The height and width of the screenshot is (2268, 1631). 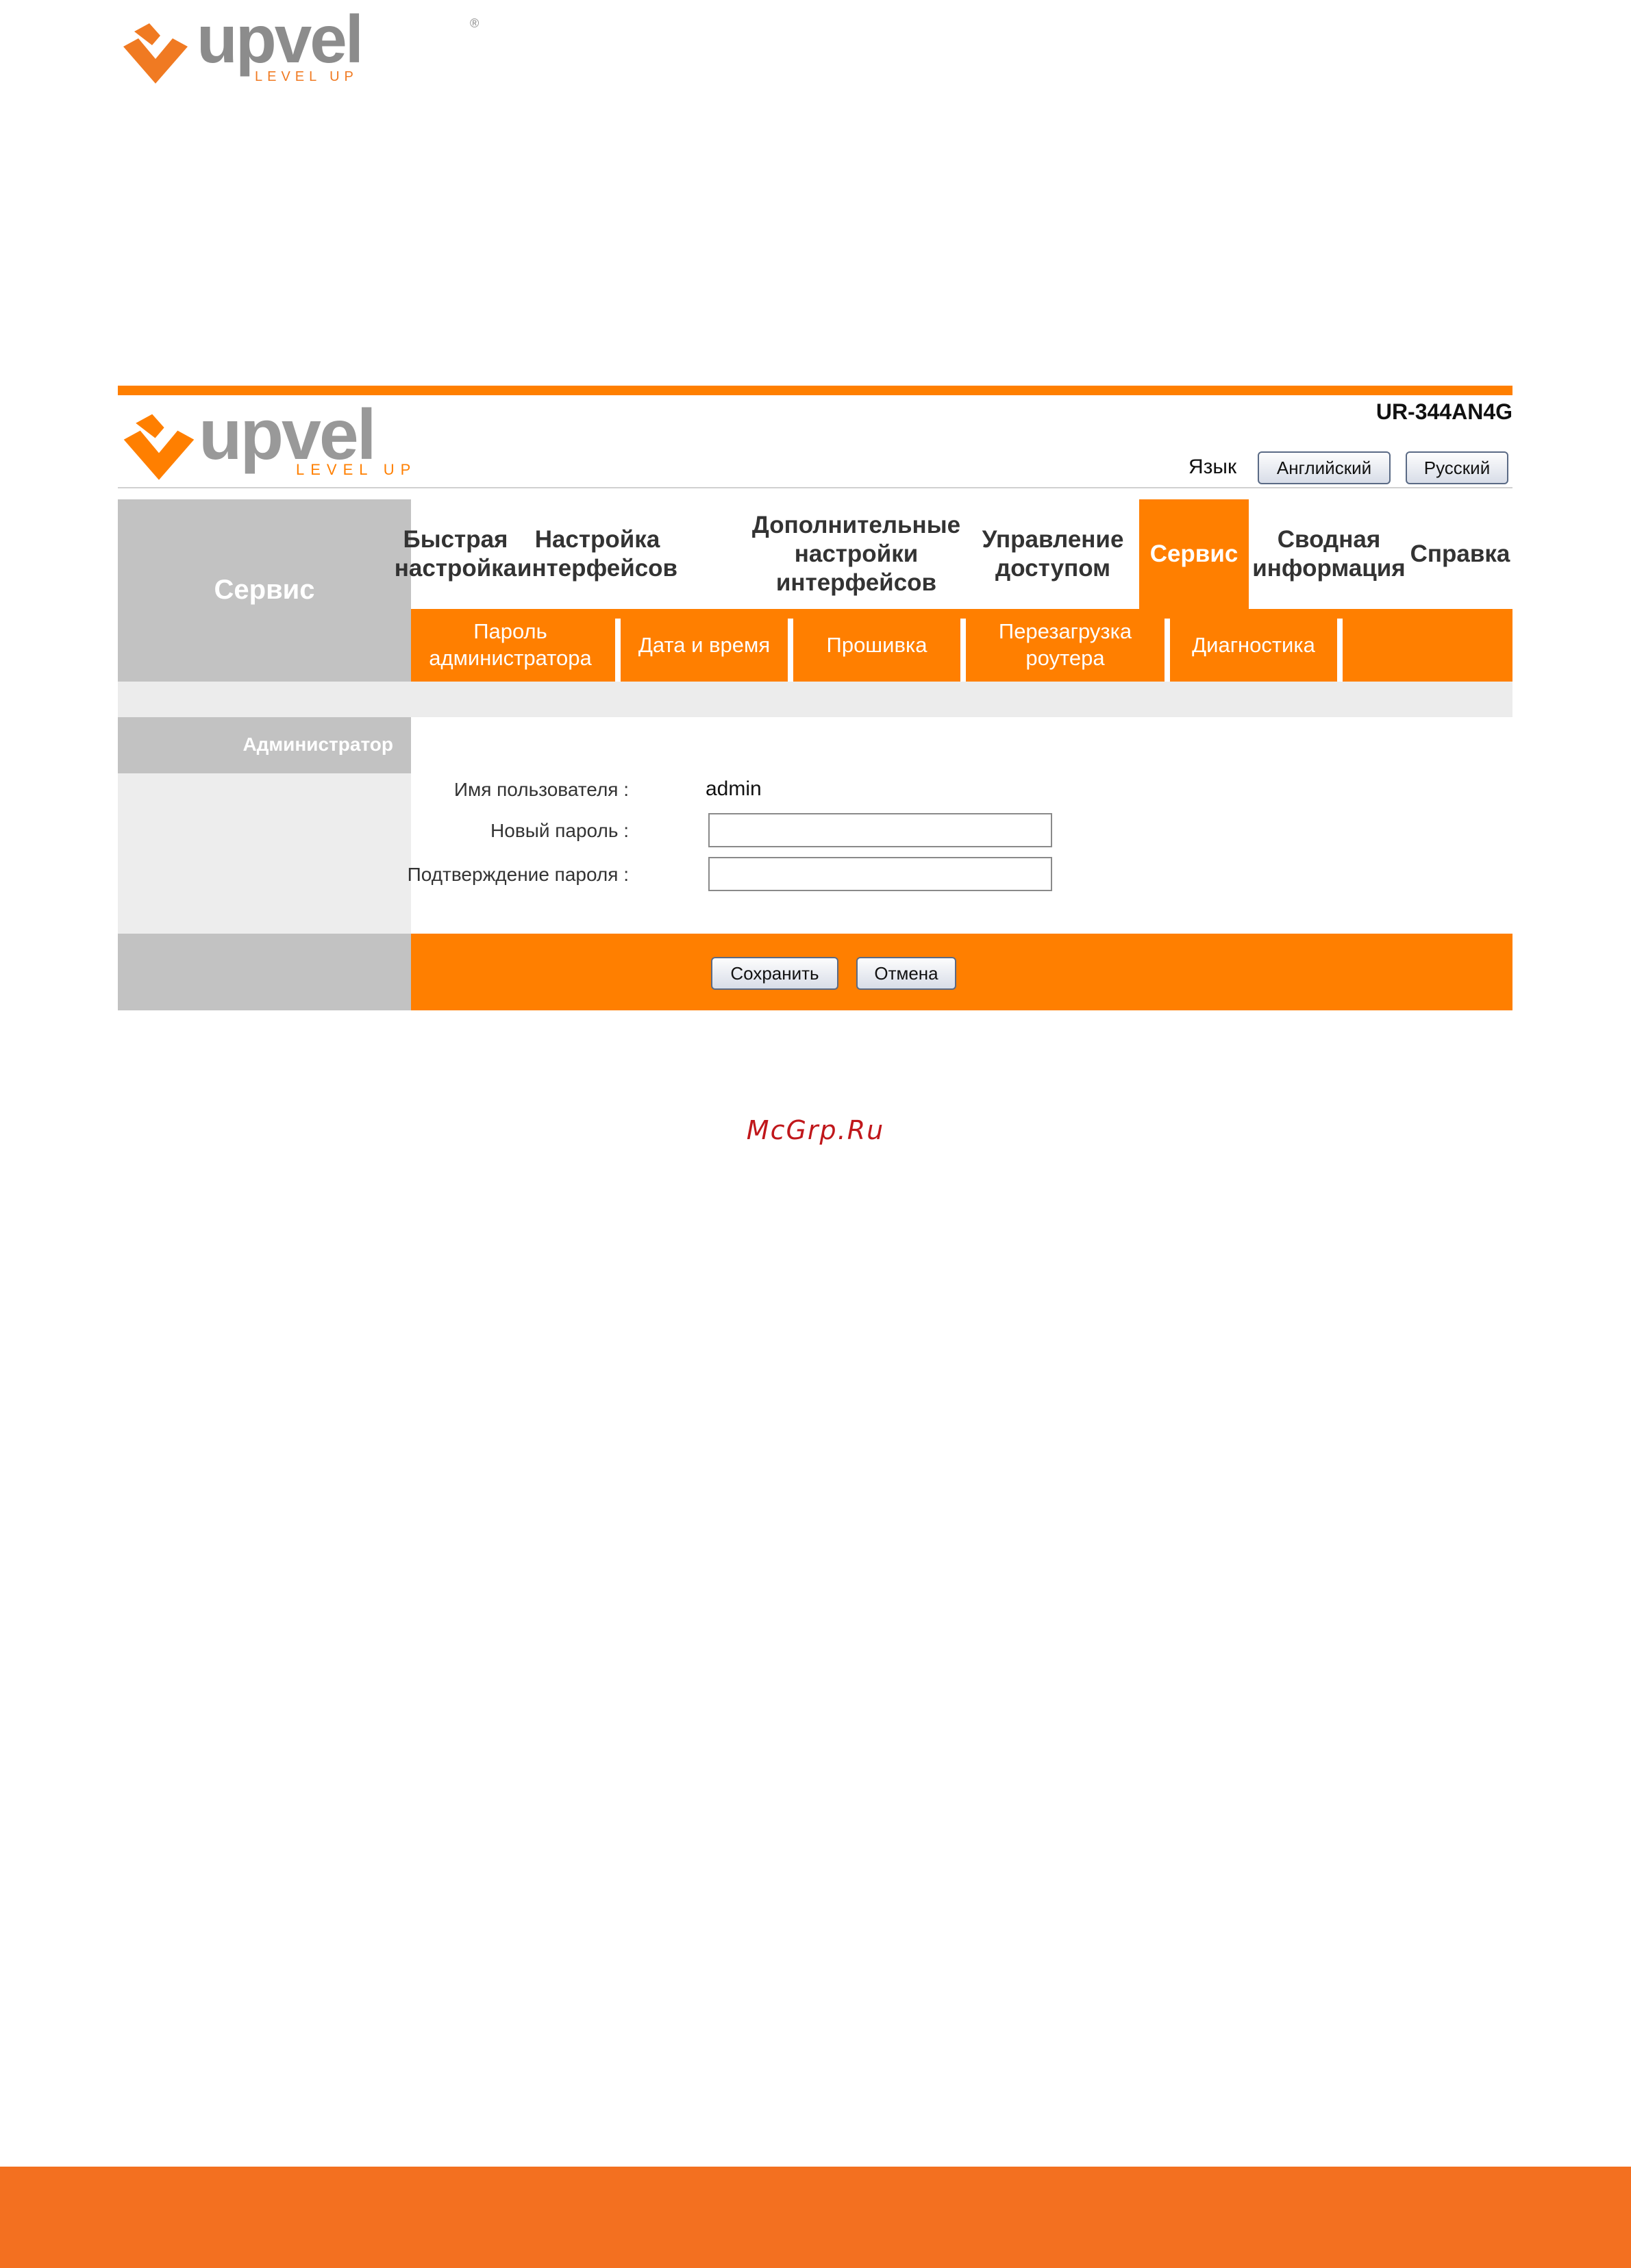 What do you see at coordinates (856, 554) in the screenshot?
I see `tab-advanced-setup: Дополнительные настройки интерфейсов` at bounding box center [856, 554].